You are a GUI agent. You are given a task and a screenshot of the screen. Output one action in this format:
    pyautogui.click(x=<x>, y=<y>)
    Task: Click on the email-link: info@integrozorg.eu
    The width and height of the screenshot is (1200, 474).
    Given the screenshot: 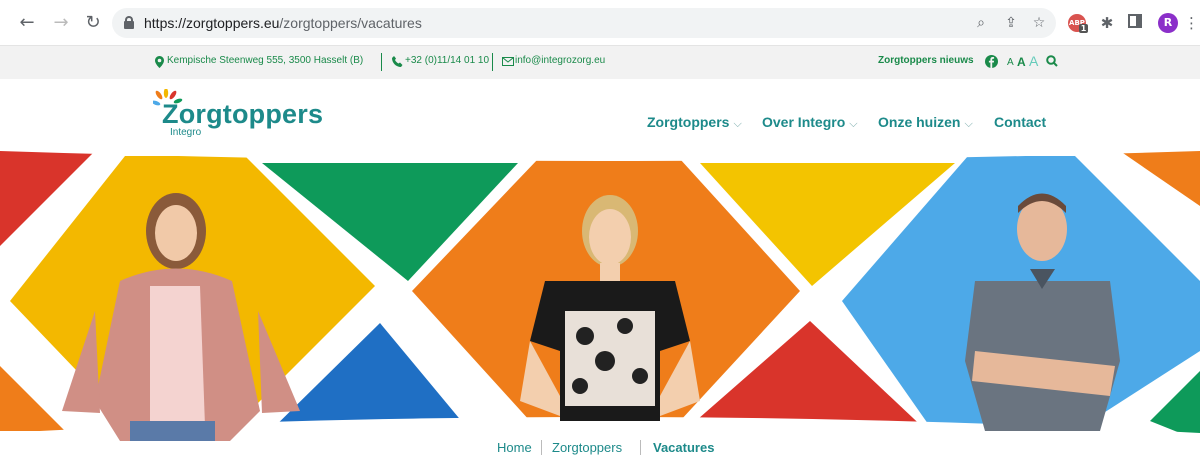 What is the action you would take?
    pyautogui.click(x=560, y=60)
    